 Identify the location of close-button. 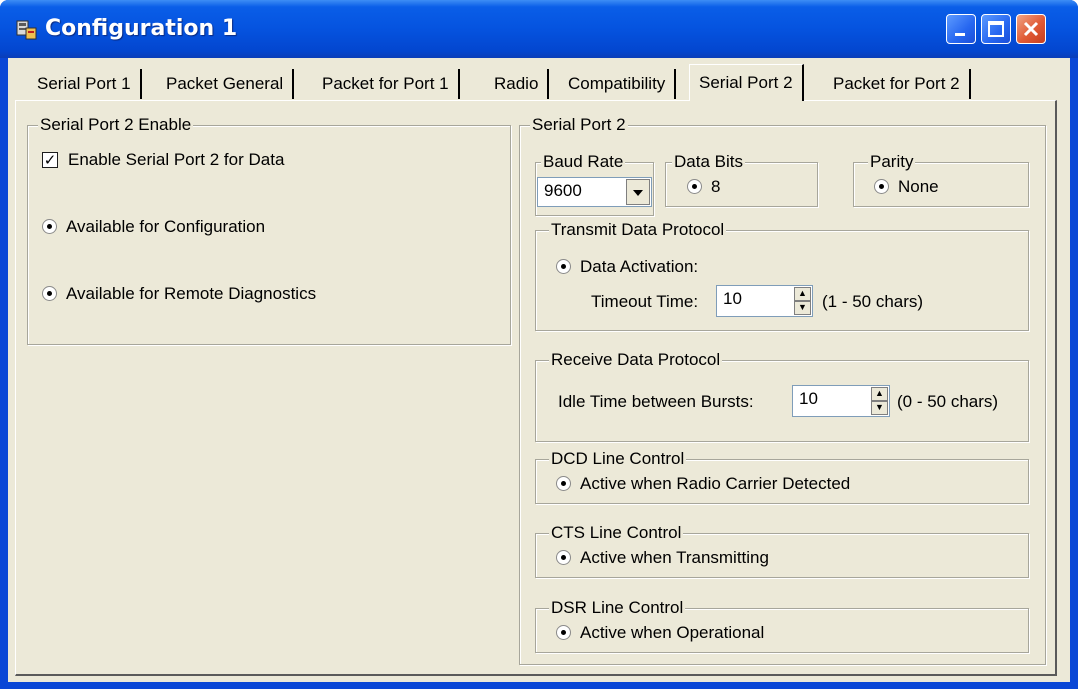
(1031, 29).